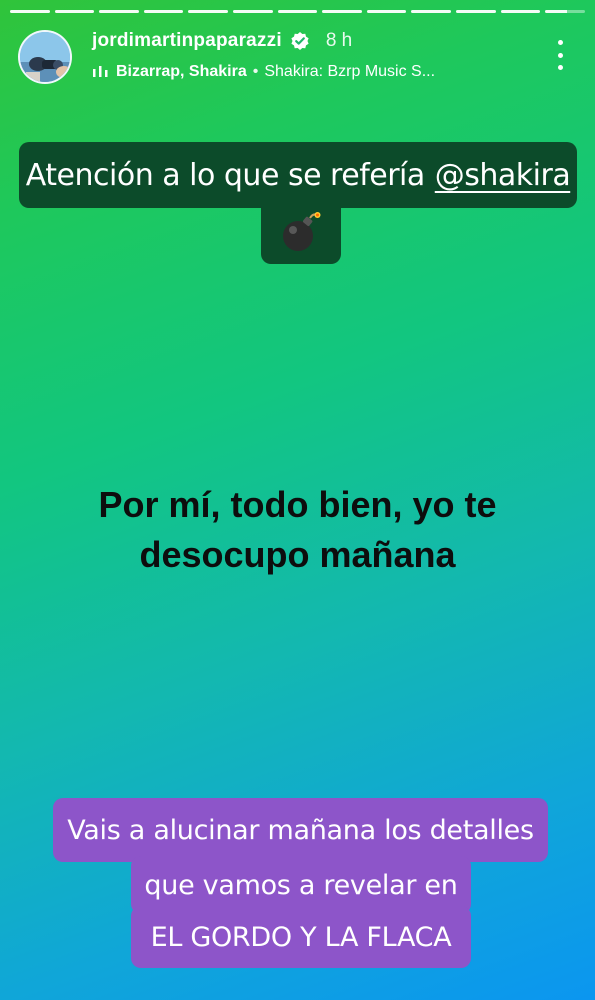  What do you see at coordinates (503, 175) in the screenshot?
I see `mention-link: @shakira` at bounding box center [503, 175].